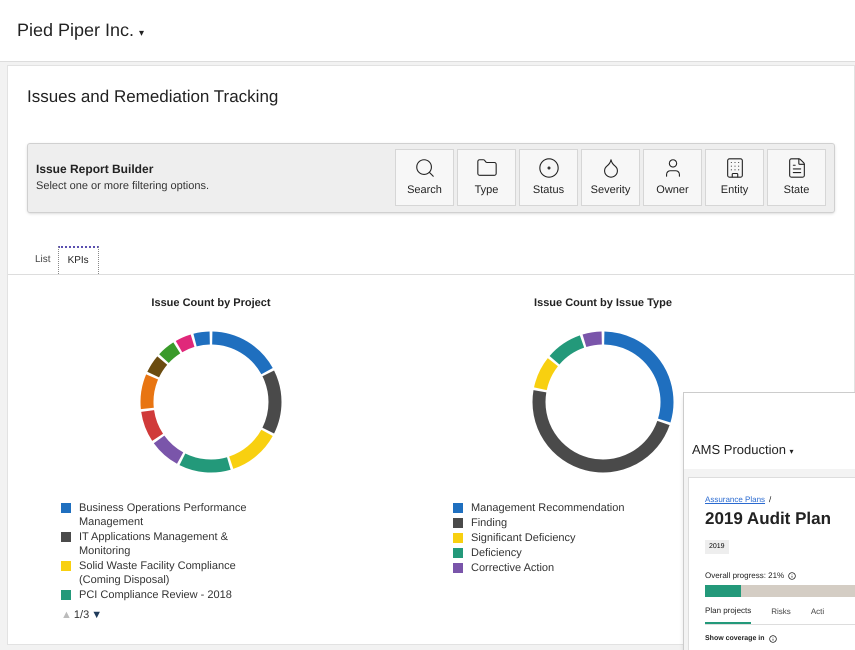  I want to click on breadcrumb-link: Assurance Plans, so click(735, 500).